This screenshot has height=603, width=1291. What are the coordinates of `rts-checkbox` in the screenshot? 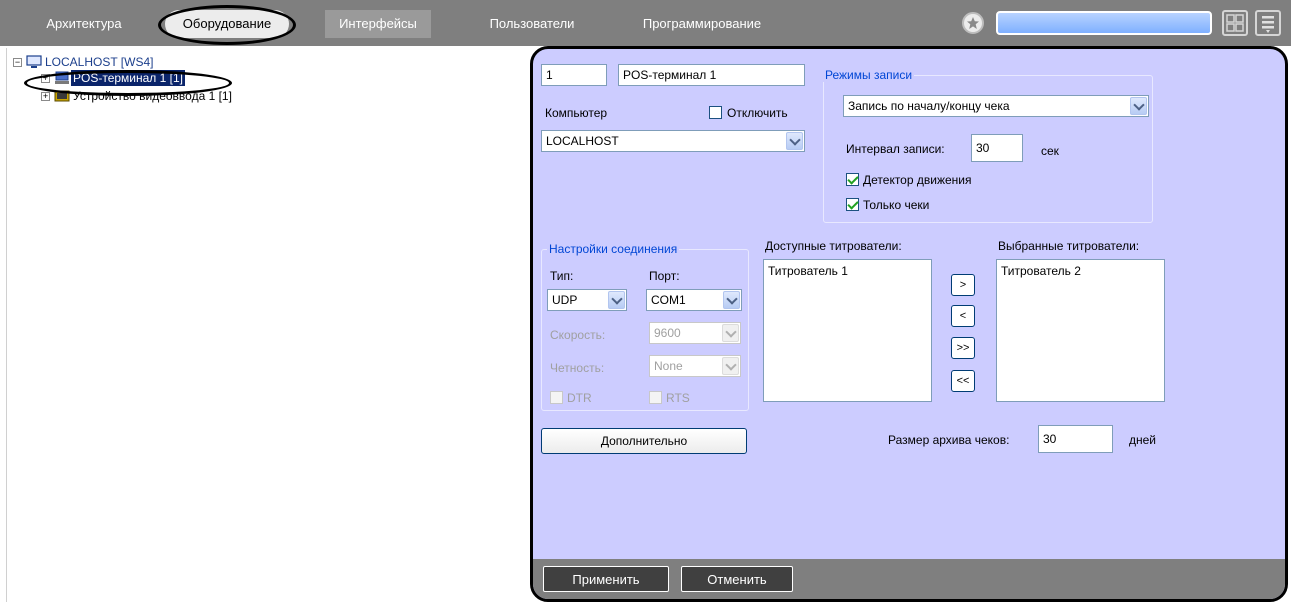 It's located at (655, 397).